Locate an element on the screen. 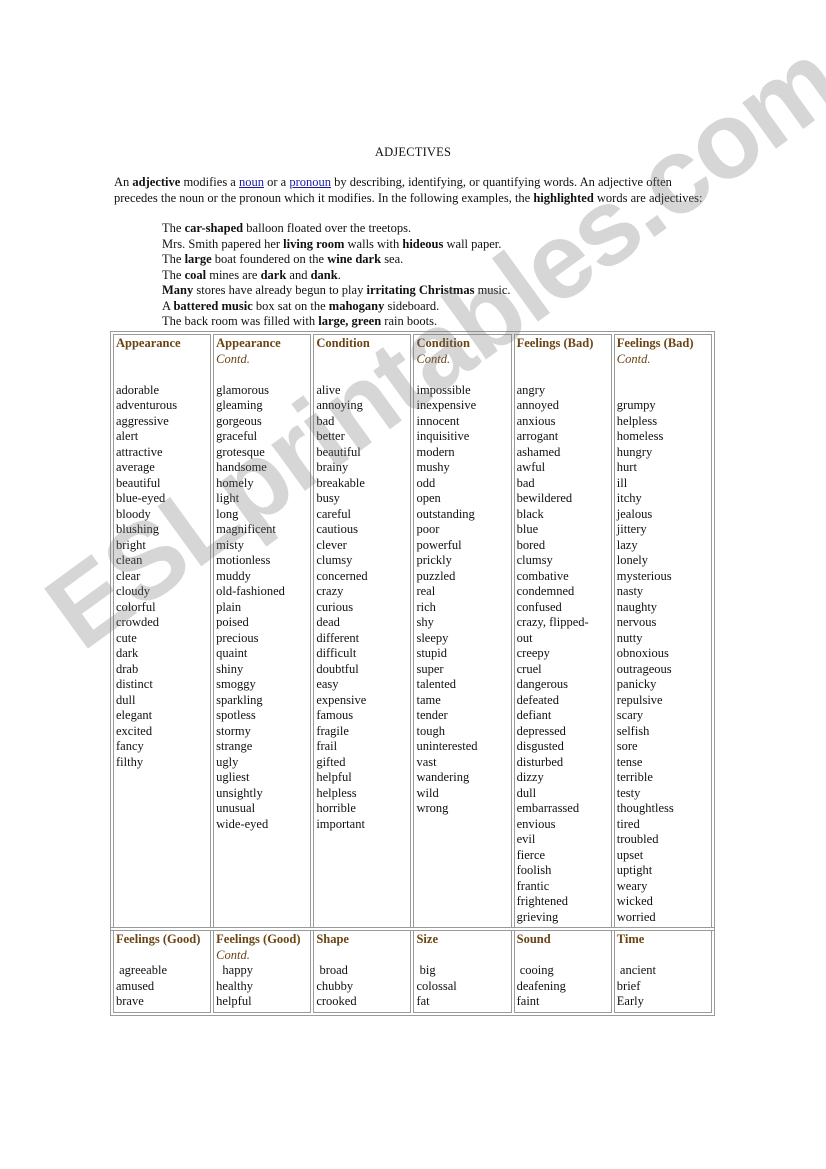  adjective-word: hungry is located at coordinates (634, 451).